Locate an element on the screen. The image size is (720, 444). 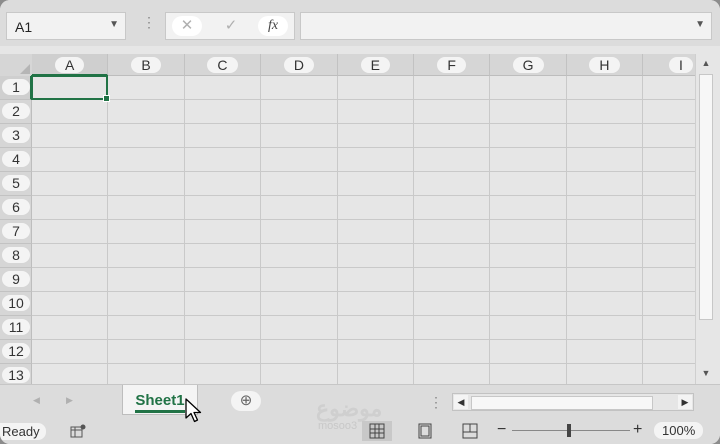
column-header-a: A is located at coordinates (70, 65).